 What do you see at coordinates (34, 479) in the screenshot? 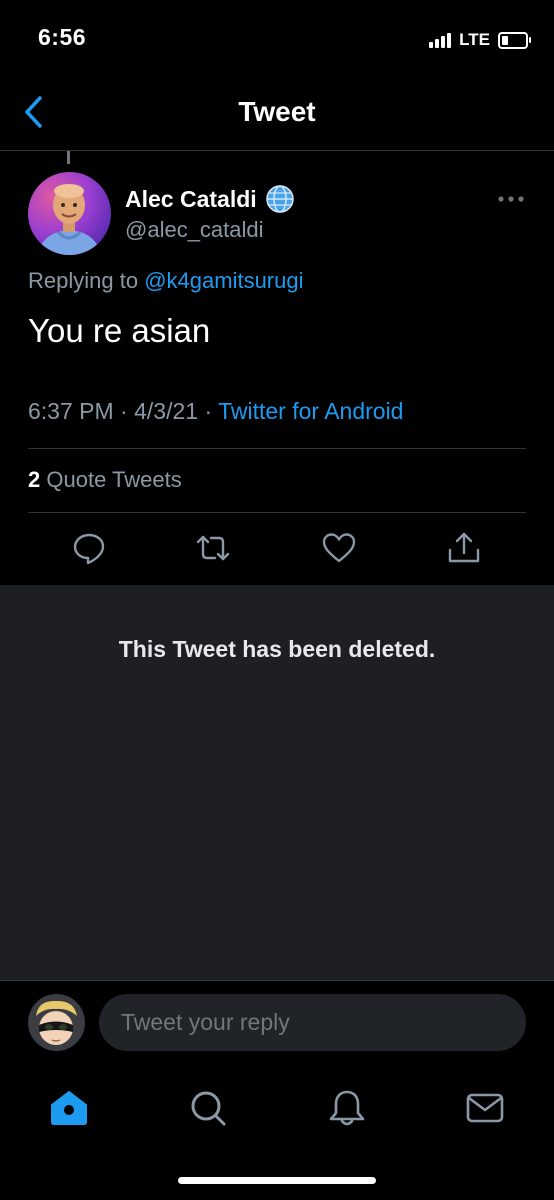
I see `quote-count: 2` at bounding box center [34, 479].